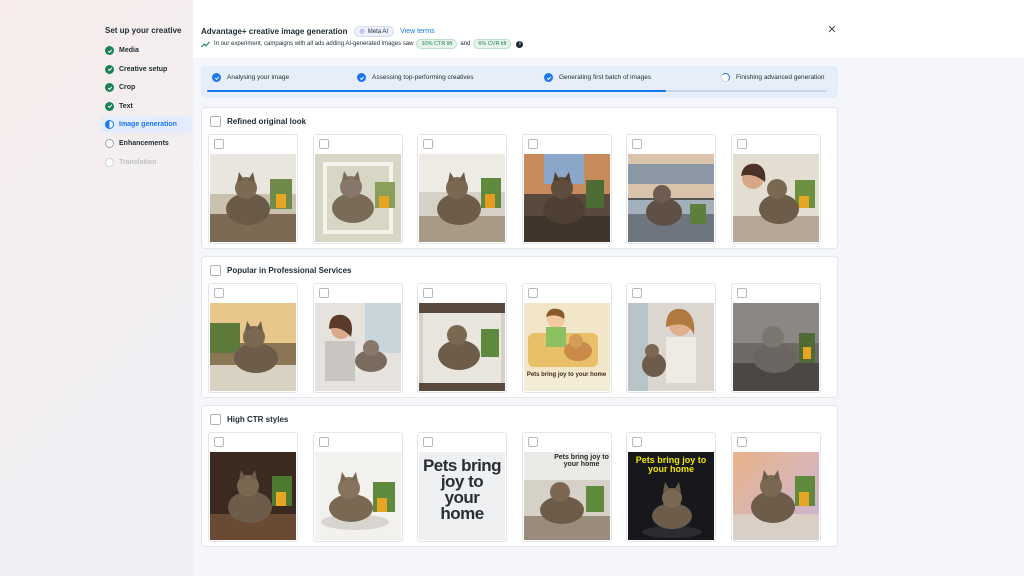 The width and height of the screenshot is (1024, 576). I want to click on half-circle-icon, so click(109, 125).